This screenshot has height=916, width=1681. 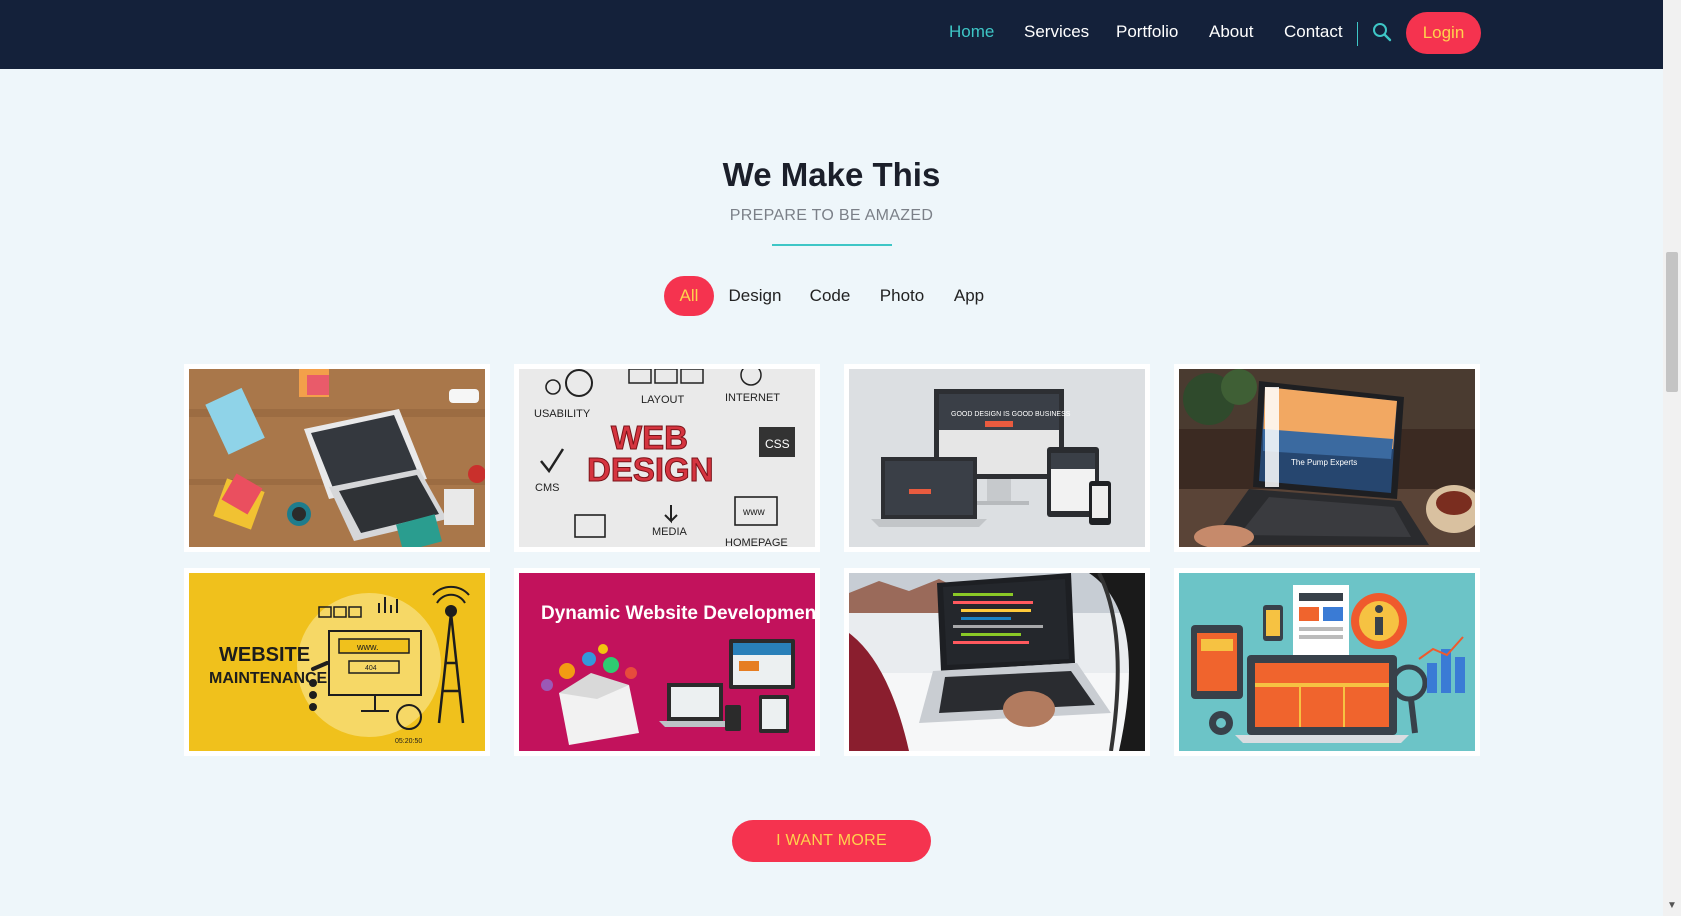 I want to click on doodle-word: DESIGN, so click(x=650, y=469).